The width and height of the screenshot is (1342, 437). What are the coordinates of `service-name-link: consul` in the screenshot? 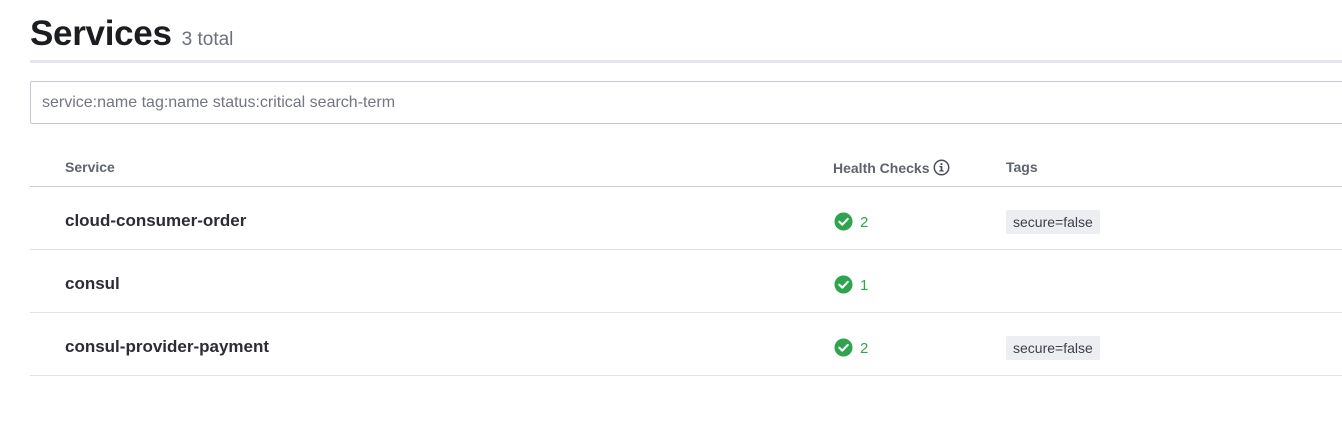 It's located at (92, 284).